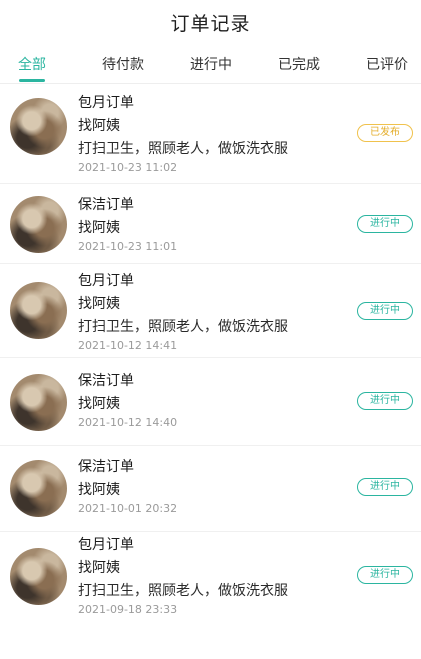  I want to click on tab-label: 进行中, so click(211, 65).